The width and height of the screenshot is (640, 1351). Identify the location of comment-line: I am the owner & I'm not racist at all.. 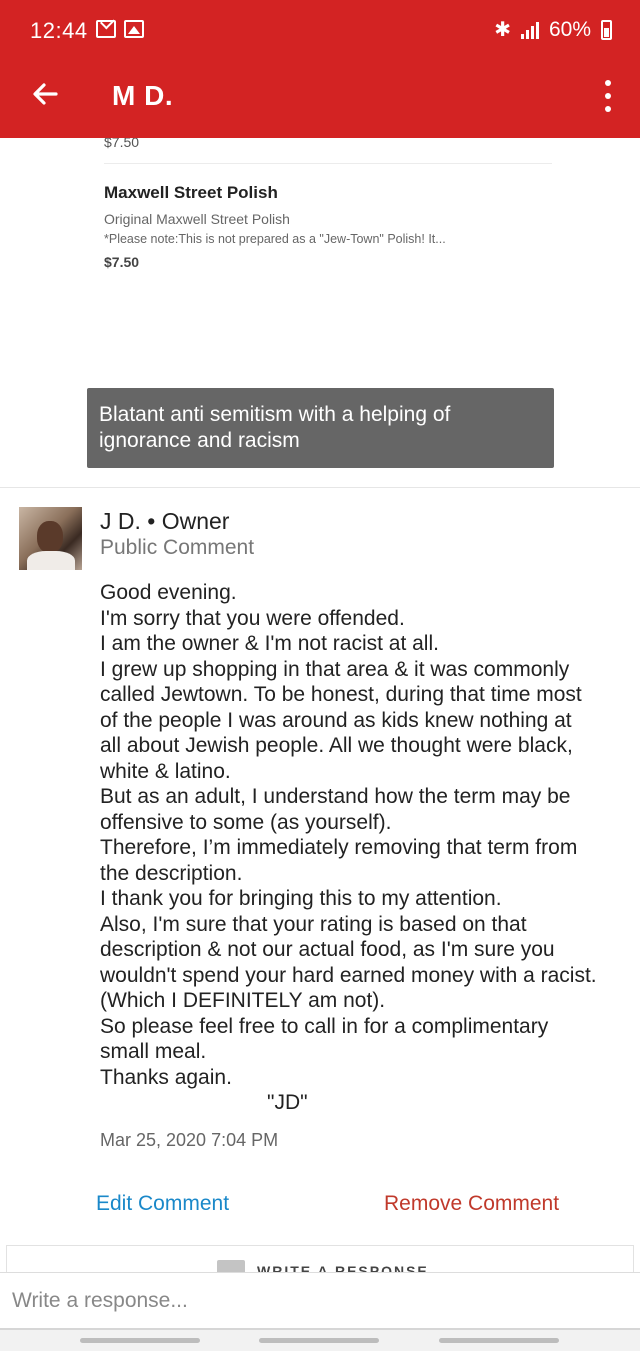
(269, 643).